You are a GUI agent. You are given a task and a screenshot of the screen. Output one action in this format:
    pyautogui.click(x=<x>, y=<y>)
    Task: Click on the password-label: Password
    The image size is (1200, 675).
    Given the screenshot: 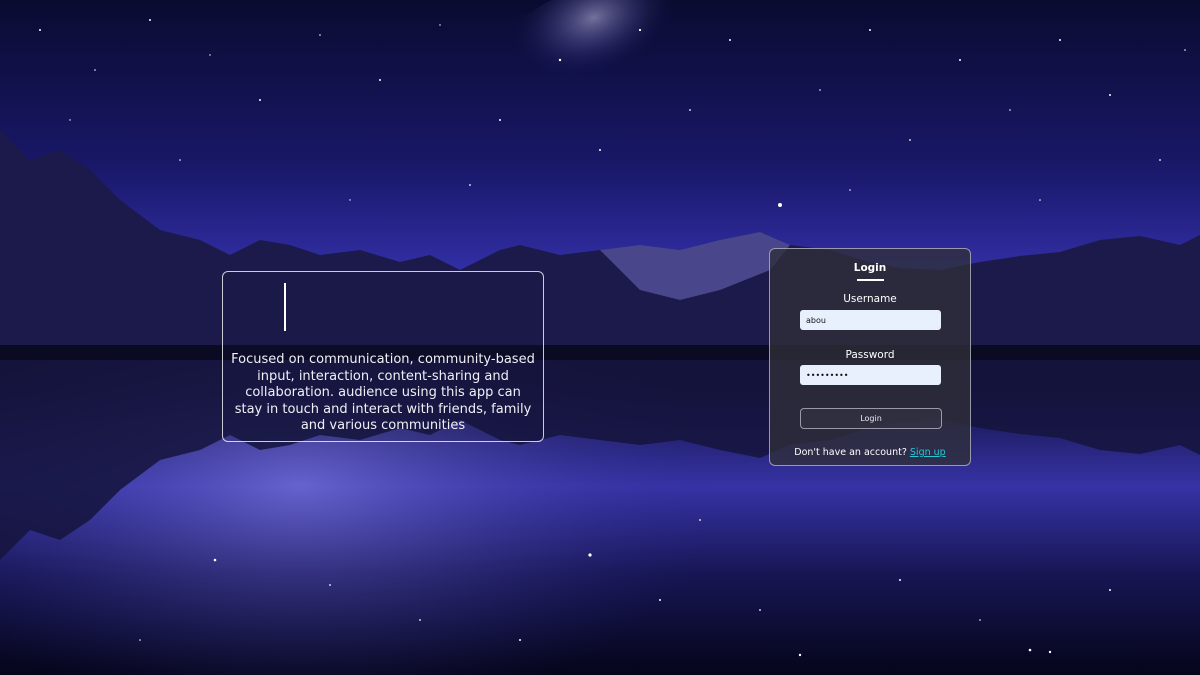 What is the action you would take?
    pyautogui.click(x=870, y=355)
    